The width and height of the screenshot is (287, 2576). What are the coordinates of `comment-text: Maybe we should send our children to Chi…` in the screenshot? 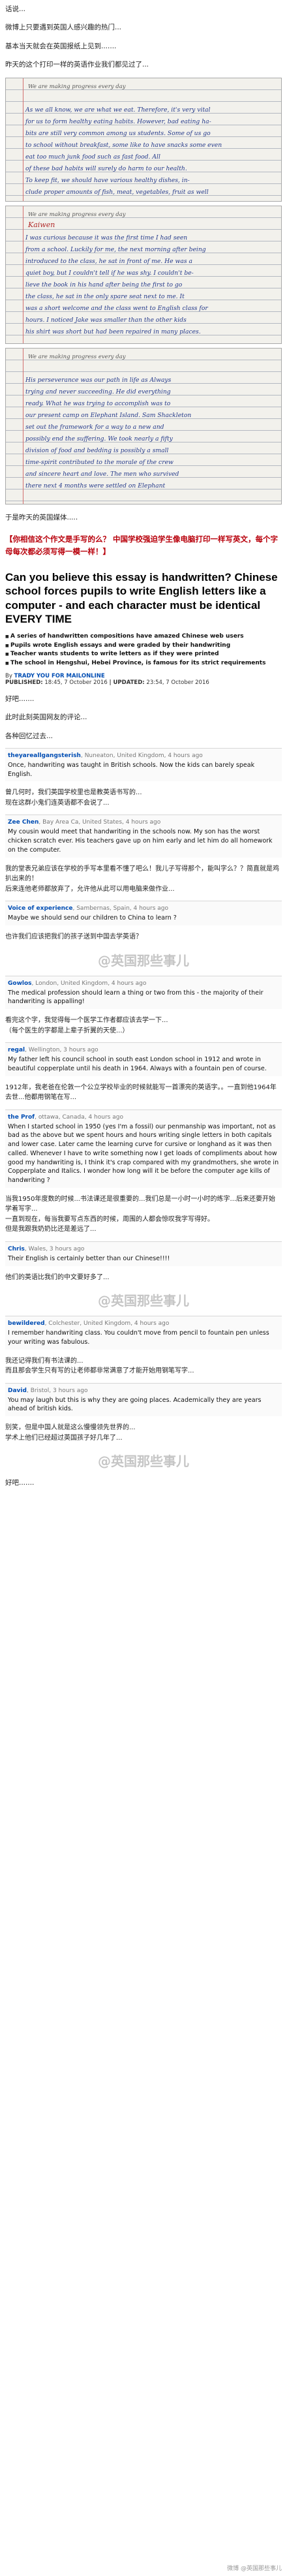 It's located at (92, 918).